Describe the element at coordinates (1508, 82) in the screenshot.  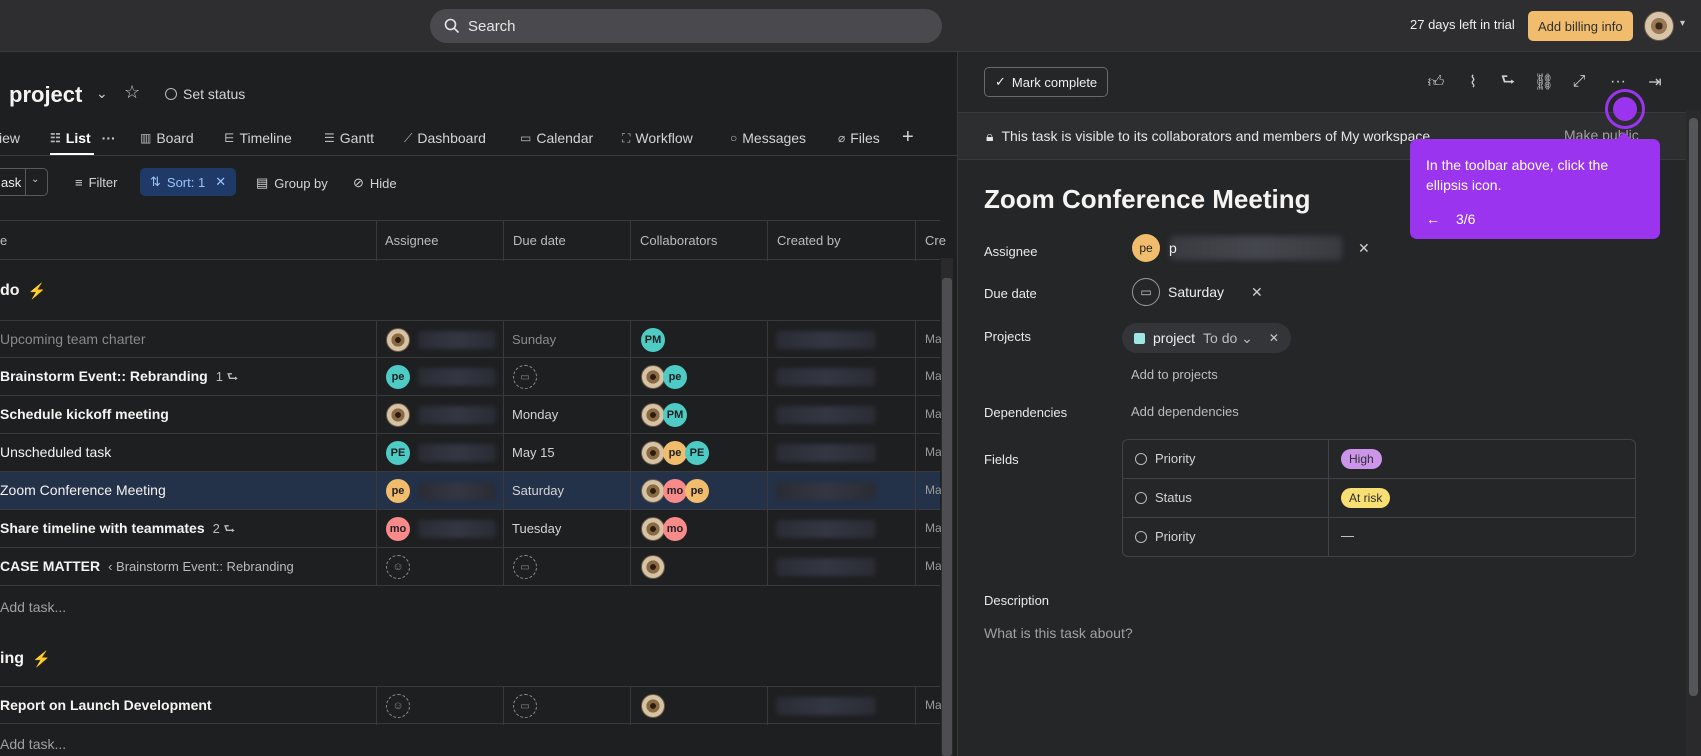
I see `subtask-icon: ⮑` at that location.